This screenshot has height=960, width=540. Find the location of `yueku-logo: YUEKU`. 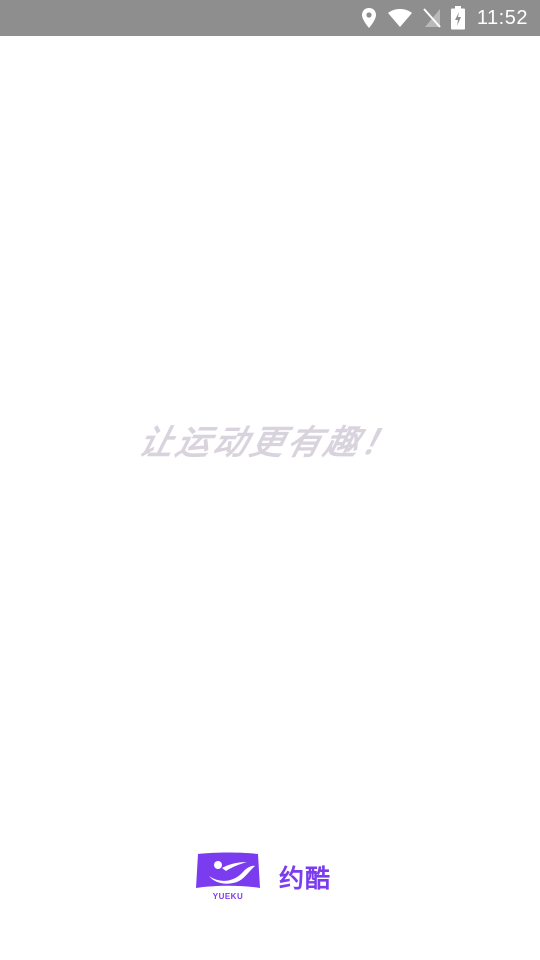

yueku-logo: YUEKU is located at coordinates (228, 877).